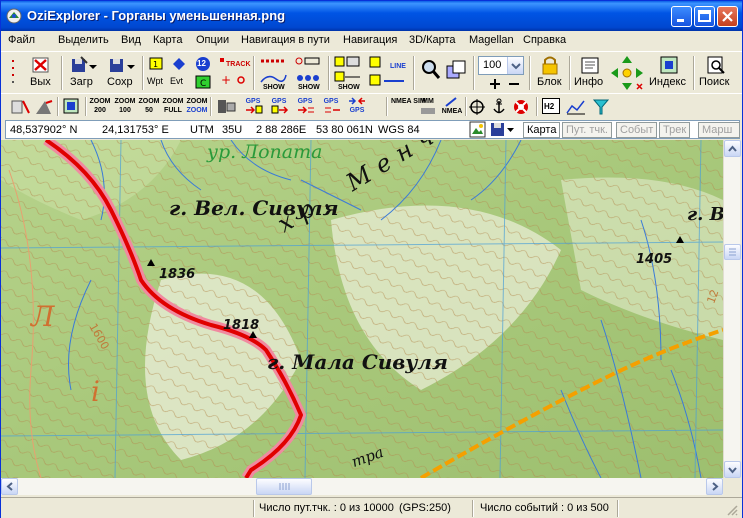 The width and height of the screenshot is (743, 518). What do you see at coordinates (503, 129) in the screenshot?
I see `save-dropdown-icon` at bounding box center [503, 129].